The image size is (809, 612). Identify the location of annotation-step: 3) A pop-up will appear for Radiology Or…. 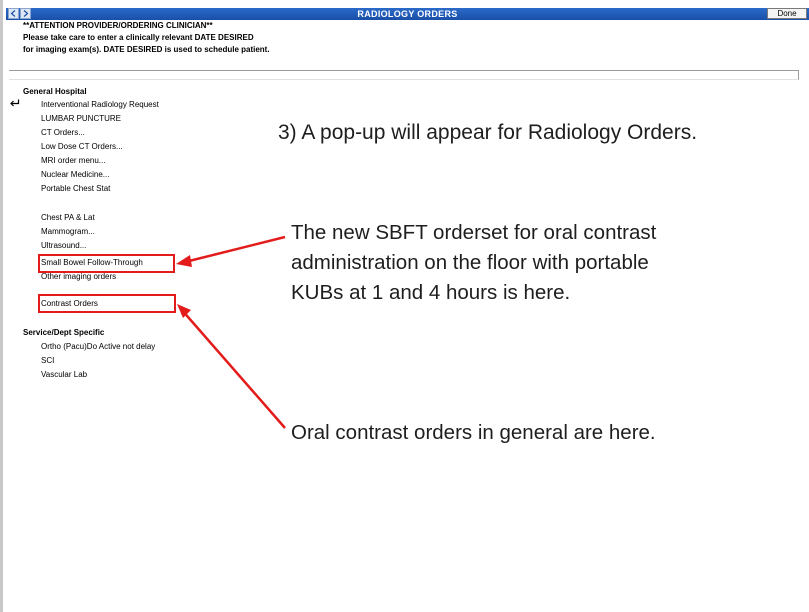
(488, 132).